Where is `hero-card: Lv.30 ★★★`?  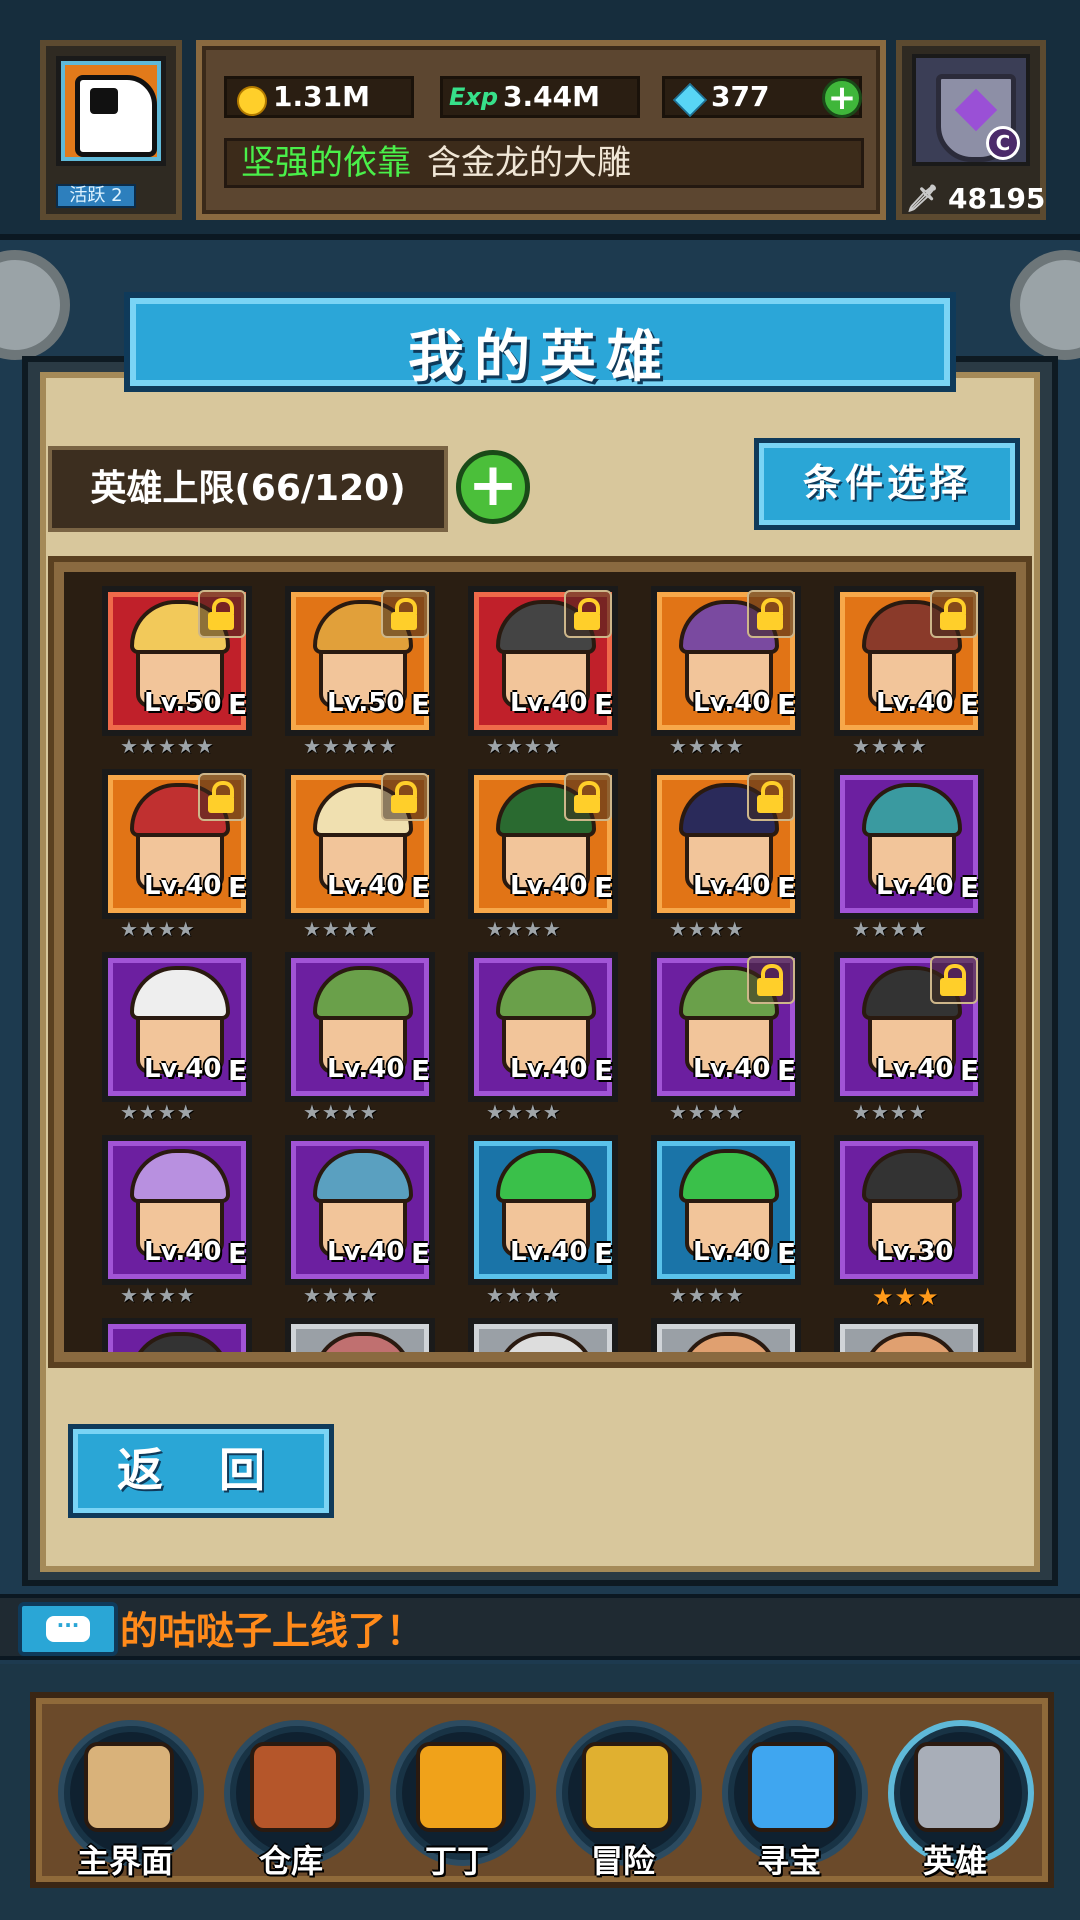 hero-card: Lv.30 ★★★ is located at coordinates (909, 1223).